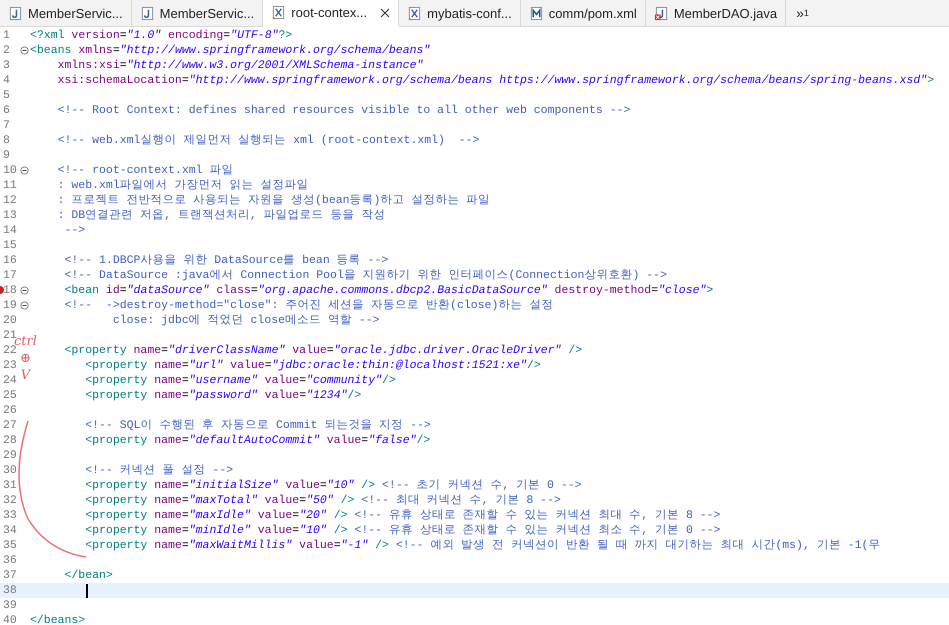  Describe the element at coordinates (9, 275) in the screenshot. I see `line-number: 17` at that location.